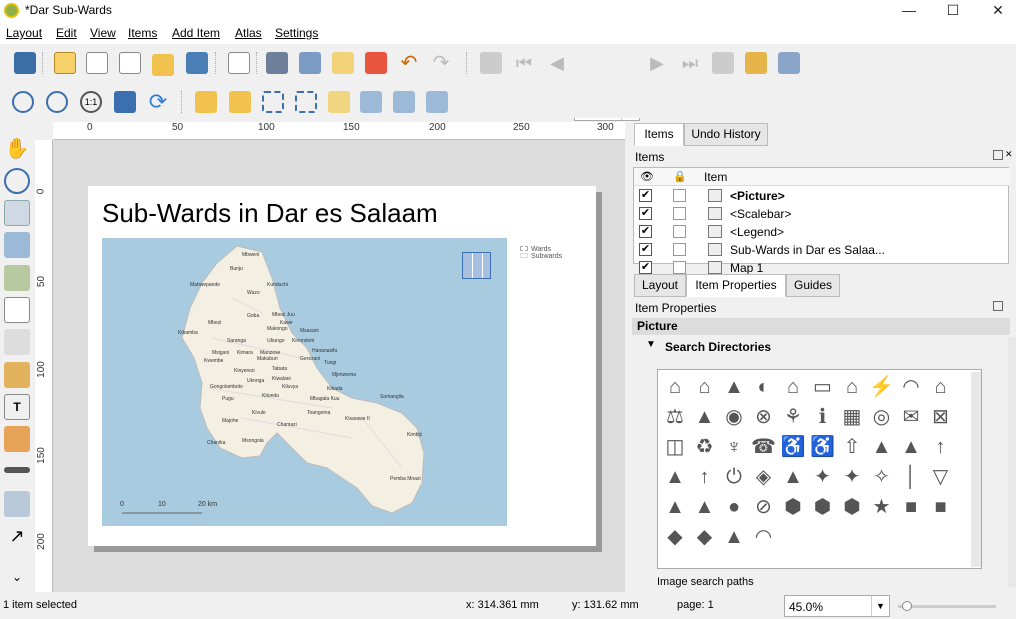  What do you see at coordinates (57, 102) in the screenshot?
I see `zoom-out-icon` at bounding box center [57, 102].